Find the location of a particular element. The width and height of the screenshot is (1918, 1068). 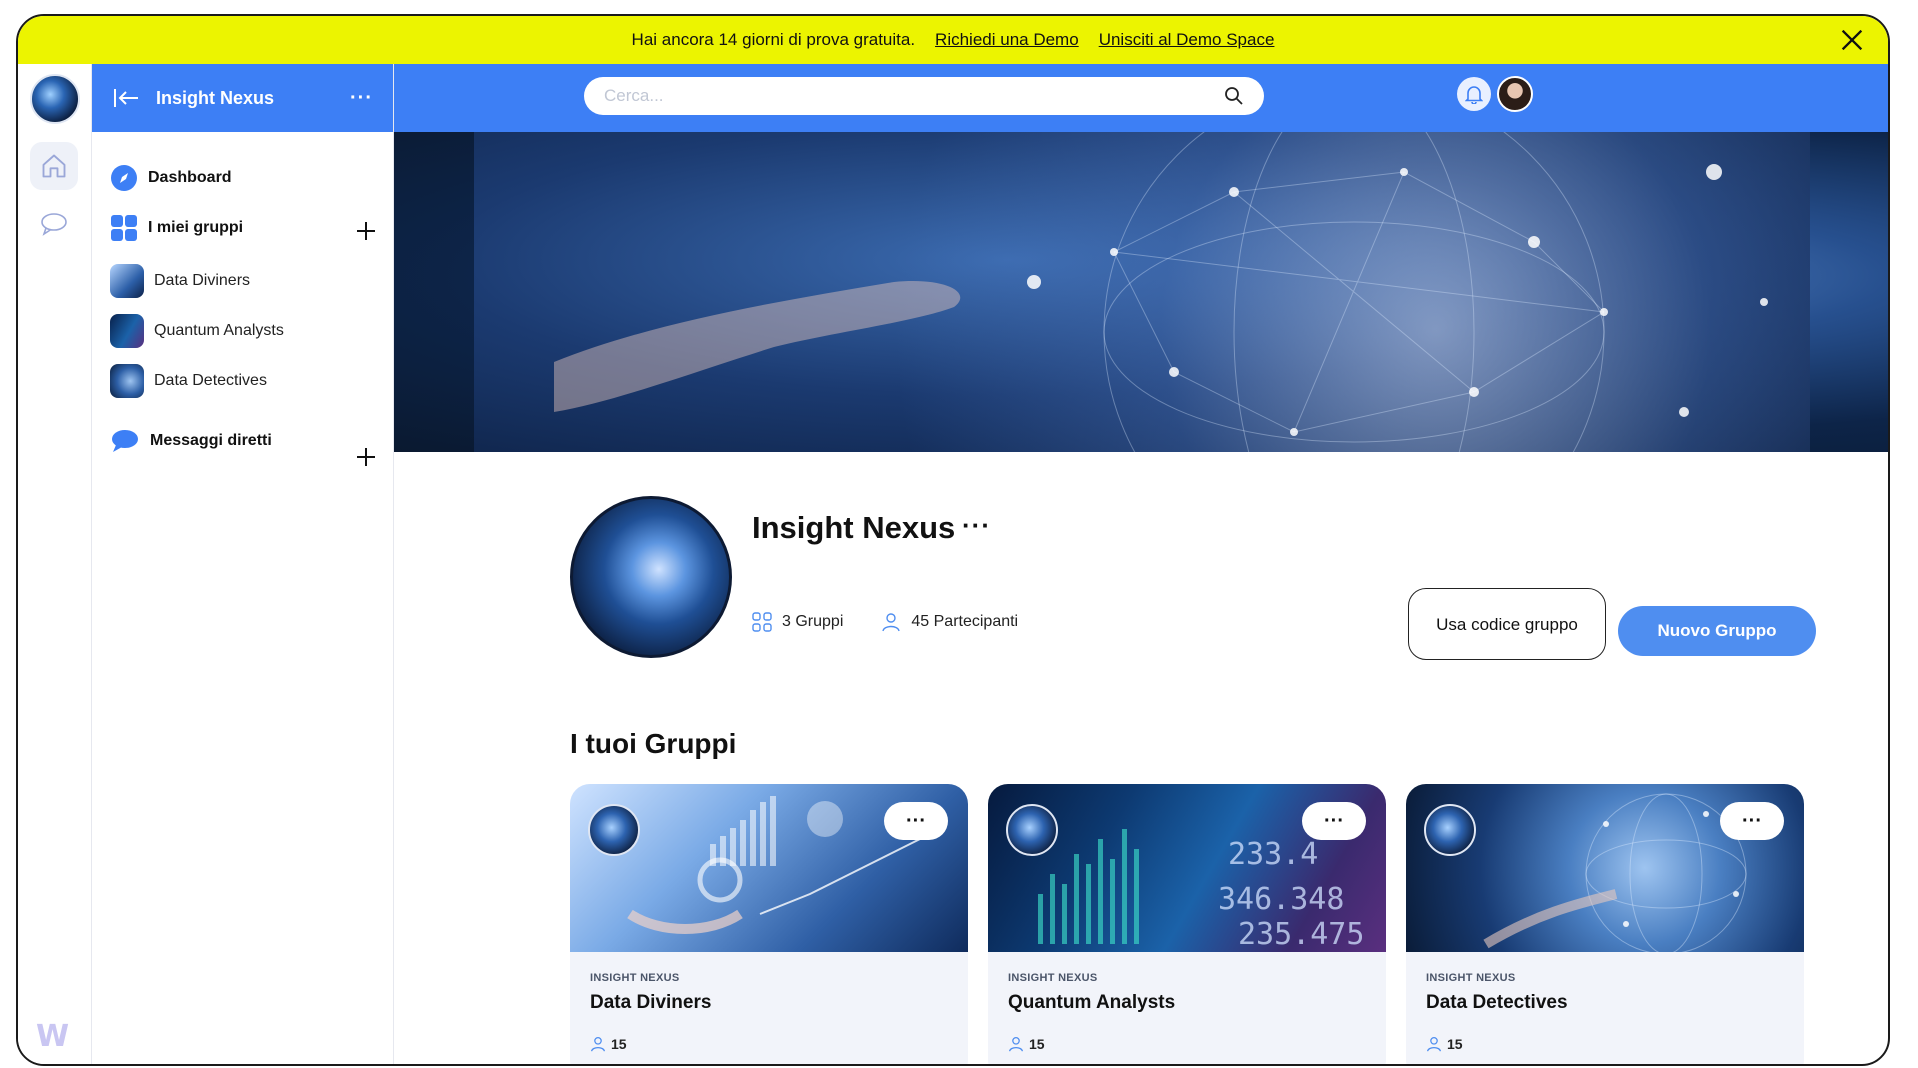

notifications-button is located at coordinates (1474, 94).